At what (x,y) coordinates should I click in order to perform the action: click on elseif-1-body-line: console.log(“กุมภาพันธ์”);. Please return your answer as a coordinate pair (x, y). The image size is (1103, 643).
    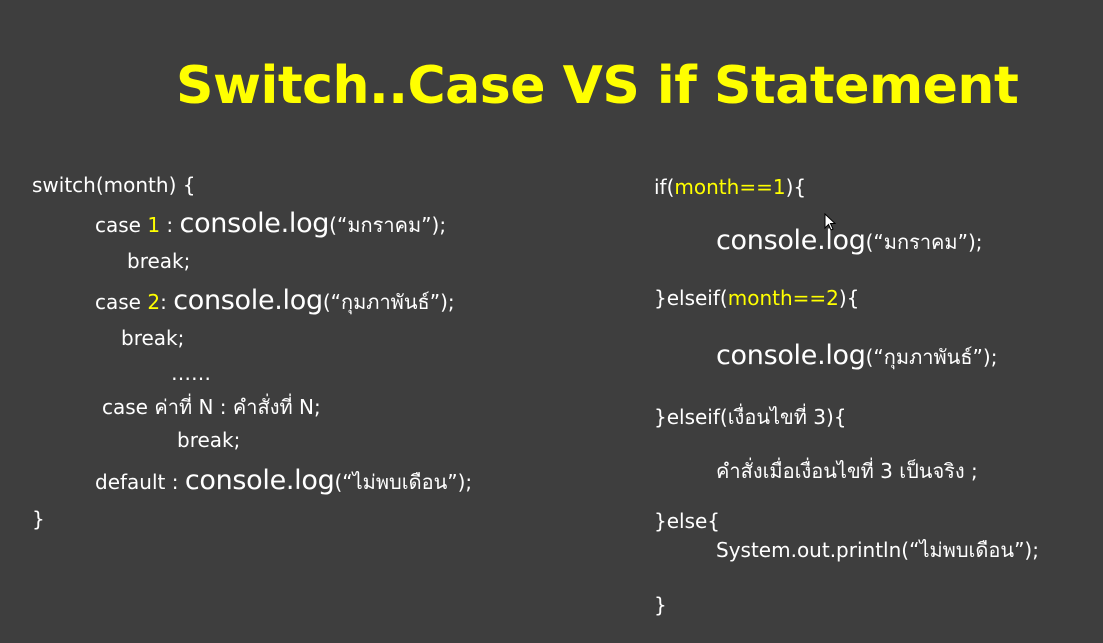
    Looking at the image, I should click on (856, 356).